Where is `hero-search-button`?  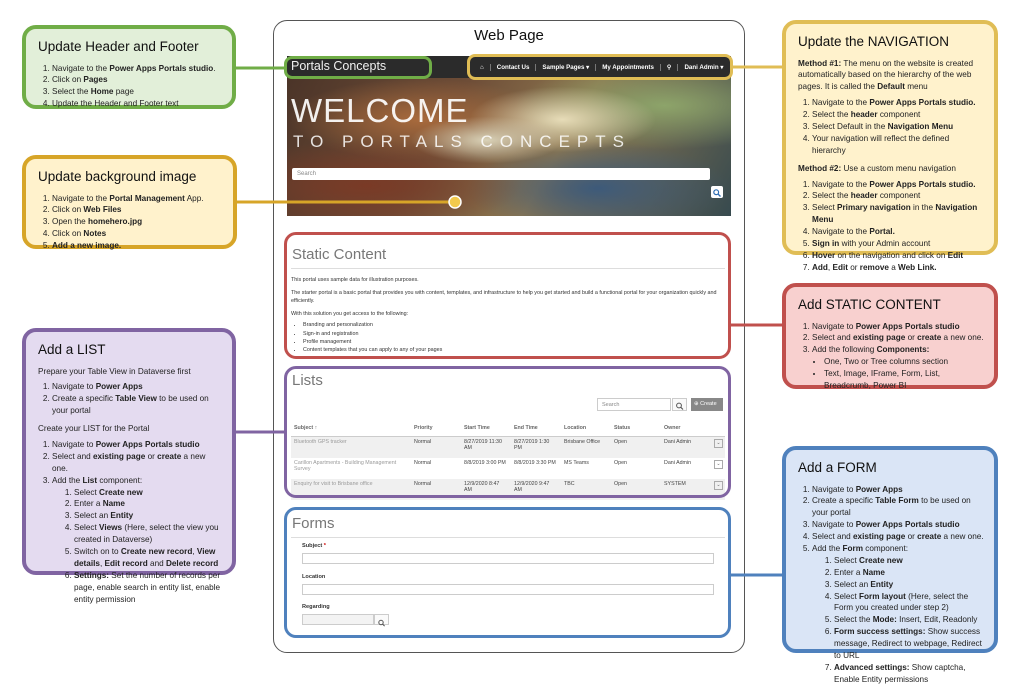 hero-search-button is located at coordinates (717, 192).